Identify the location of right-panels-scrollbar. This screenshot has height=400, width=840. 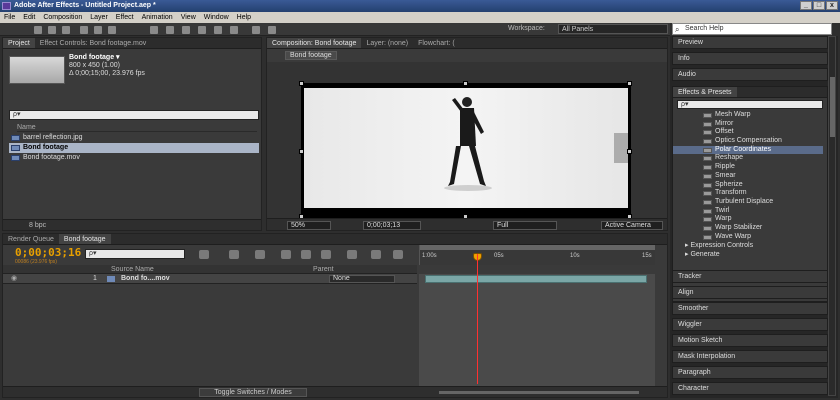
(832, 216).